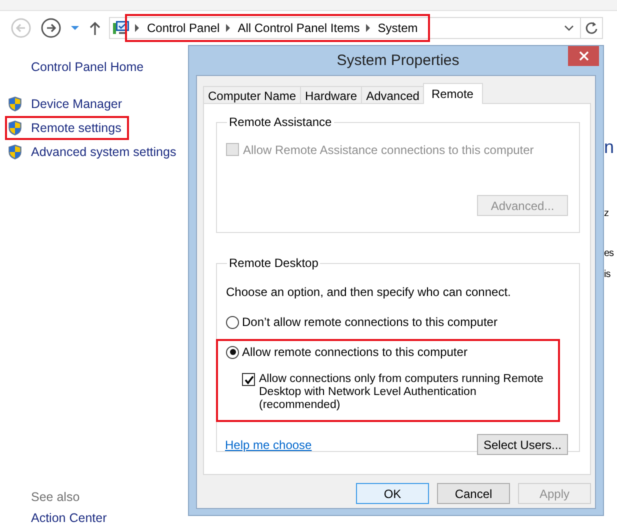  What do you see at coordinates (392, 94) in the screenshot?
I see `tab: Advanced` at bounding box center [392, 94].